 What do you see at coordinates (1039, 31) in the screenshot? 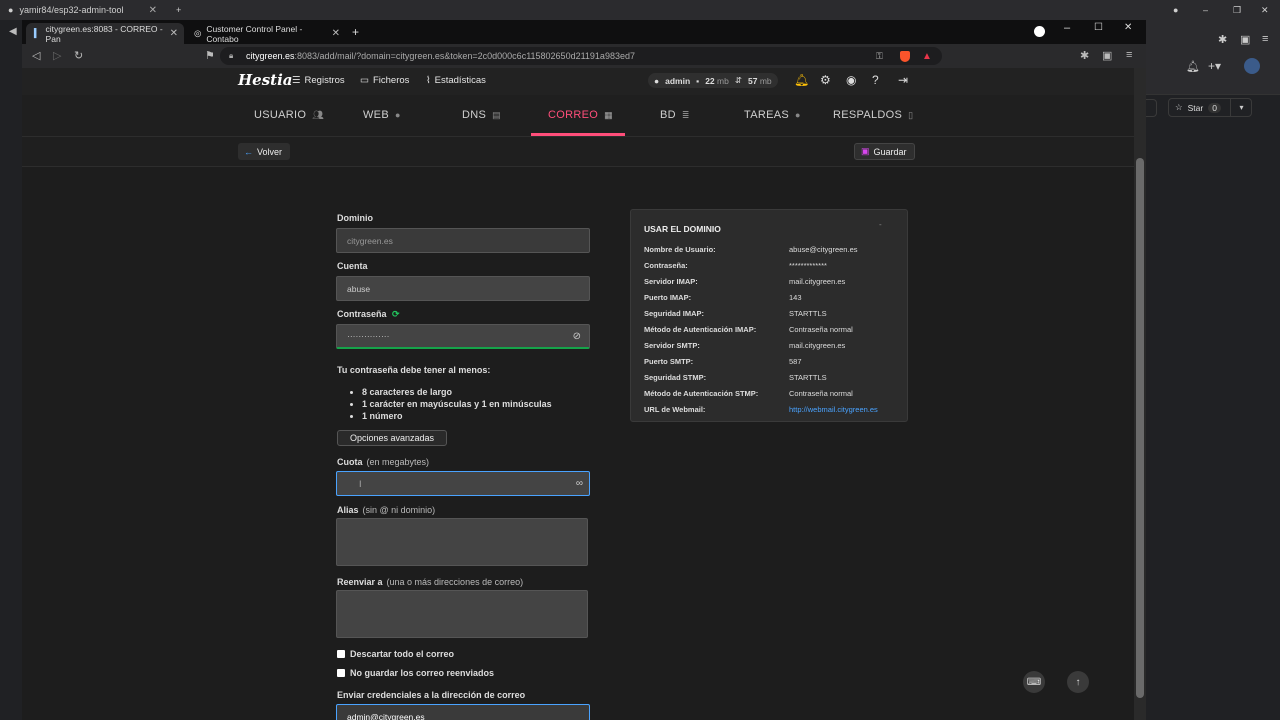
I see `record-icon` at bounding box center [1039, 31].